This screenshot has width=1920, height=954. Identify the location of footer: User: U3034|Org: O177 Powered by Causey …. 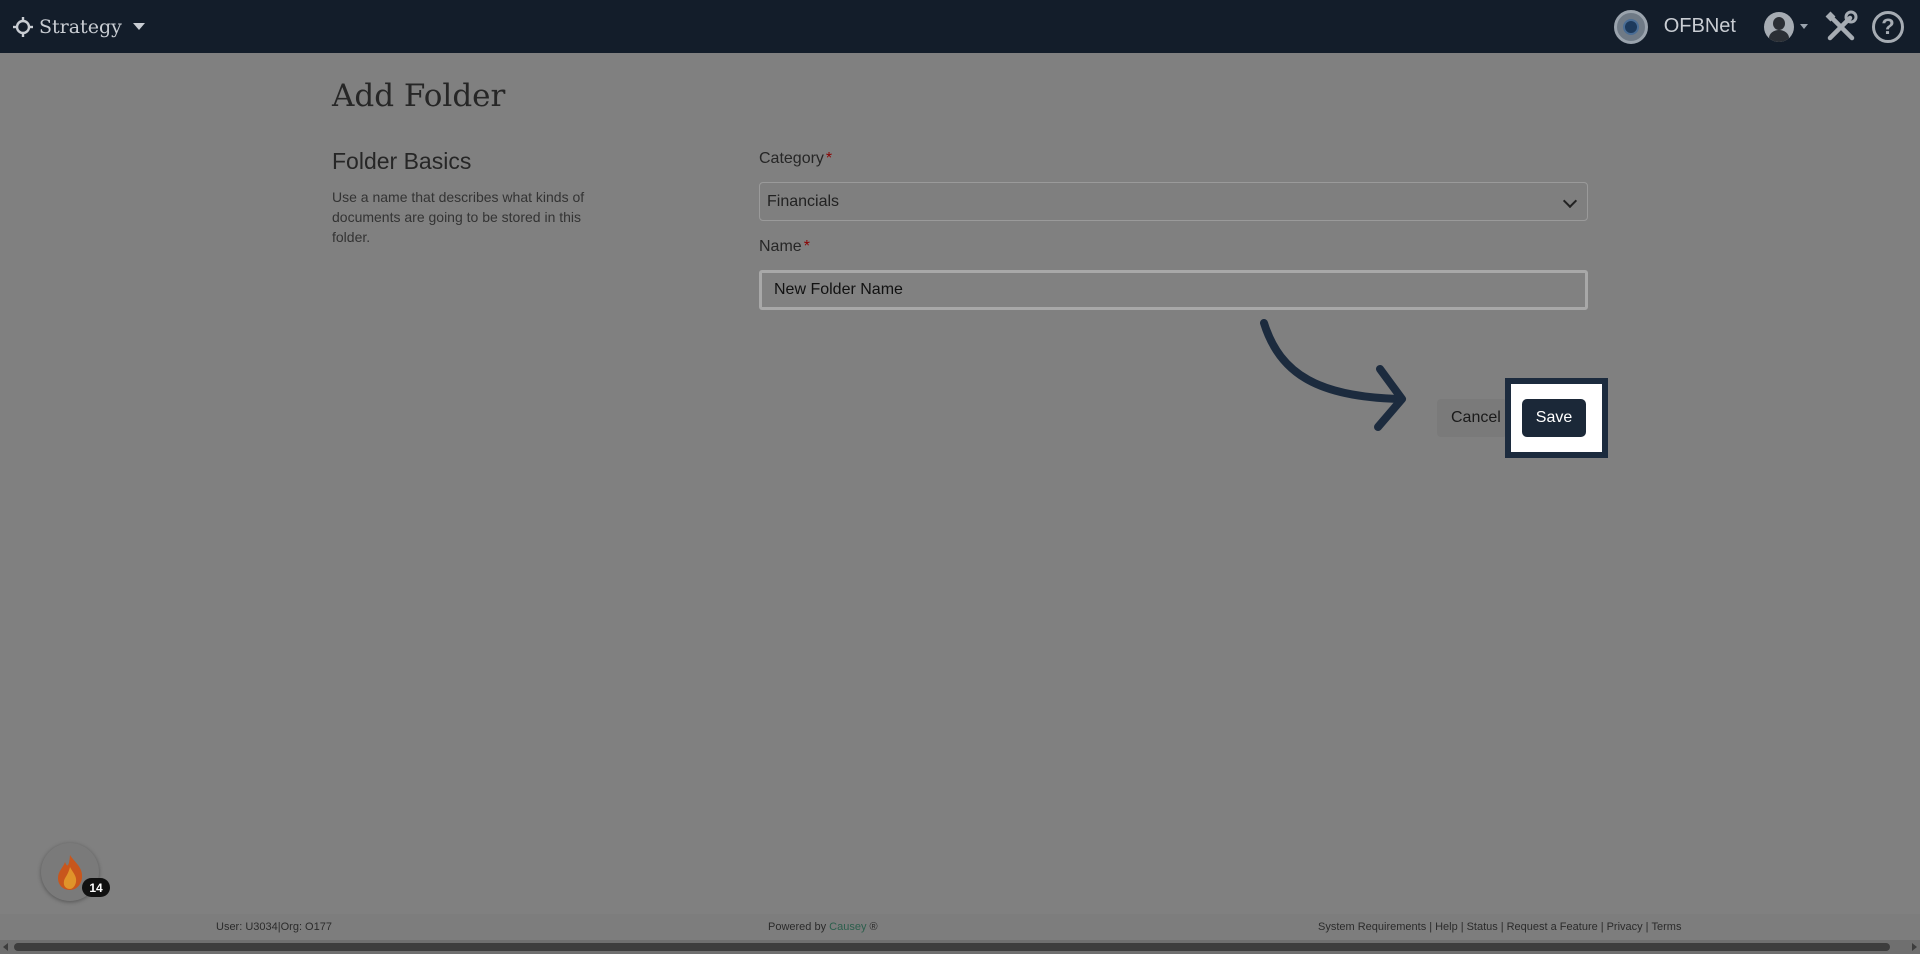
(960, 927).